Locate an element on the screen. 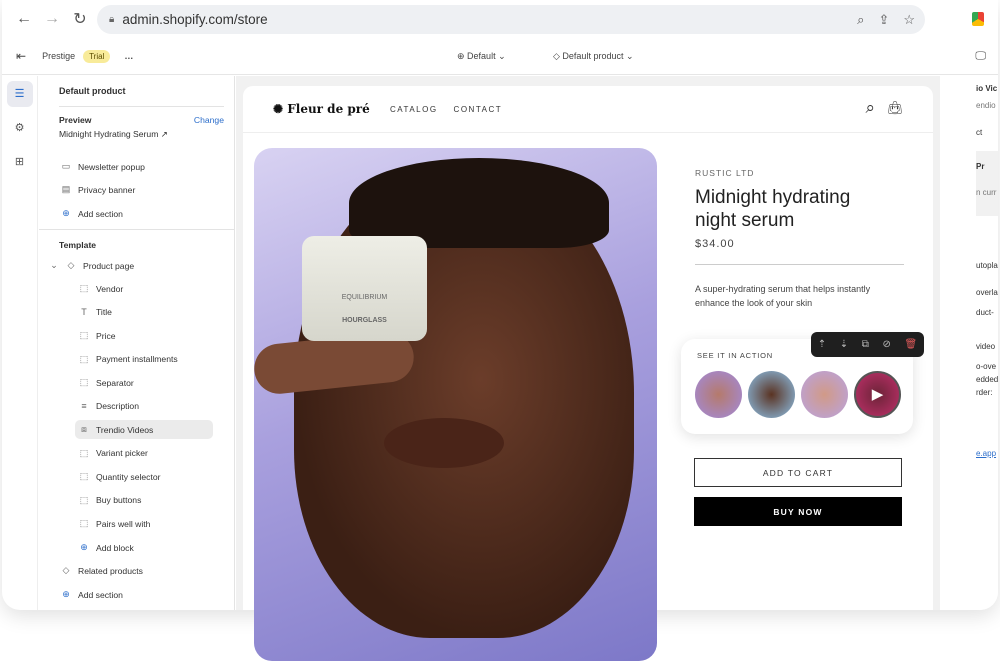  move-up-icon: ⇡ is located at coordinates (822, 344).